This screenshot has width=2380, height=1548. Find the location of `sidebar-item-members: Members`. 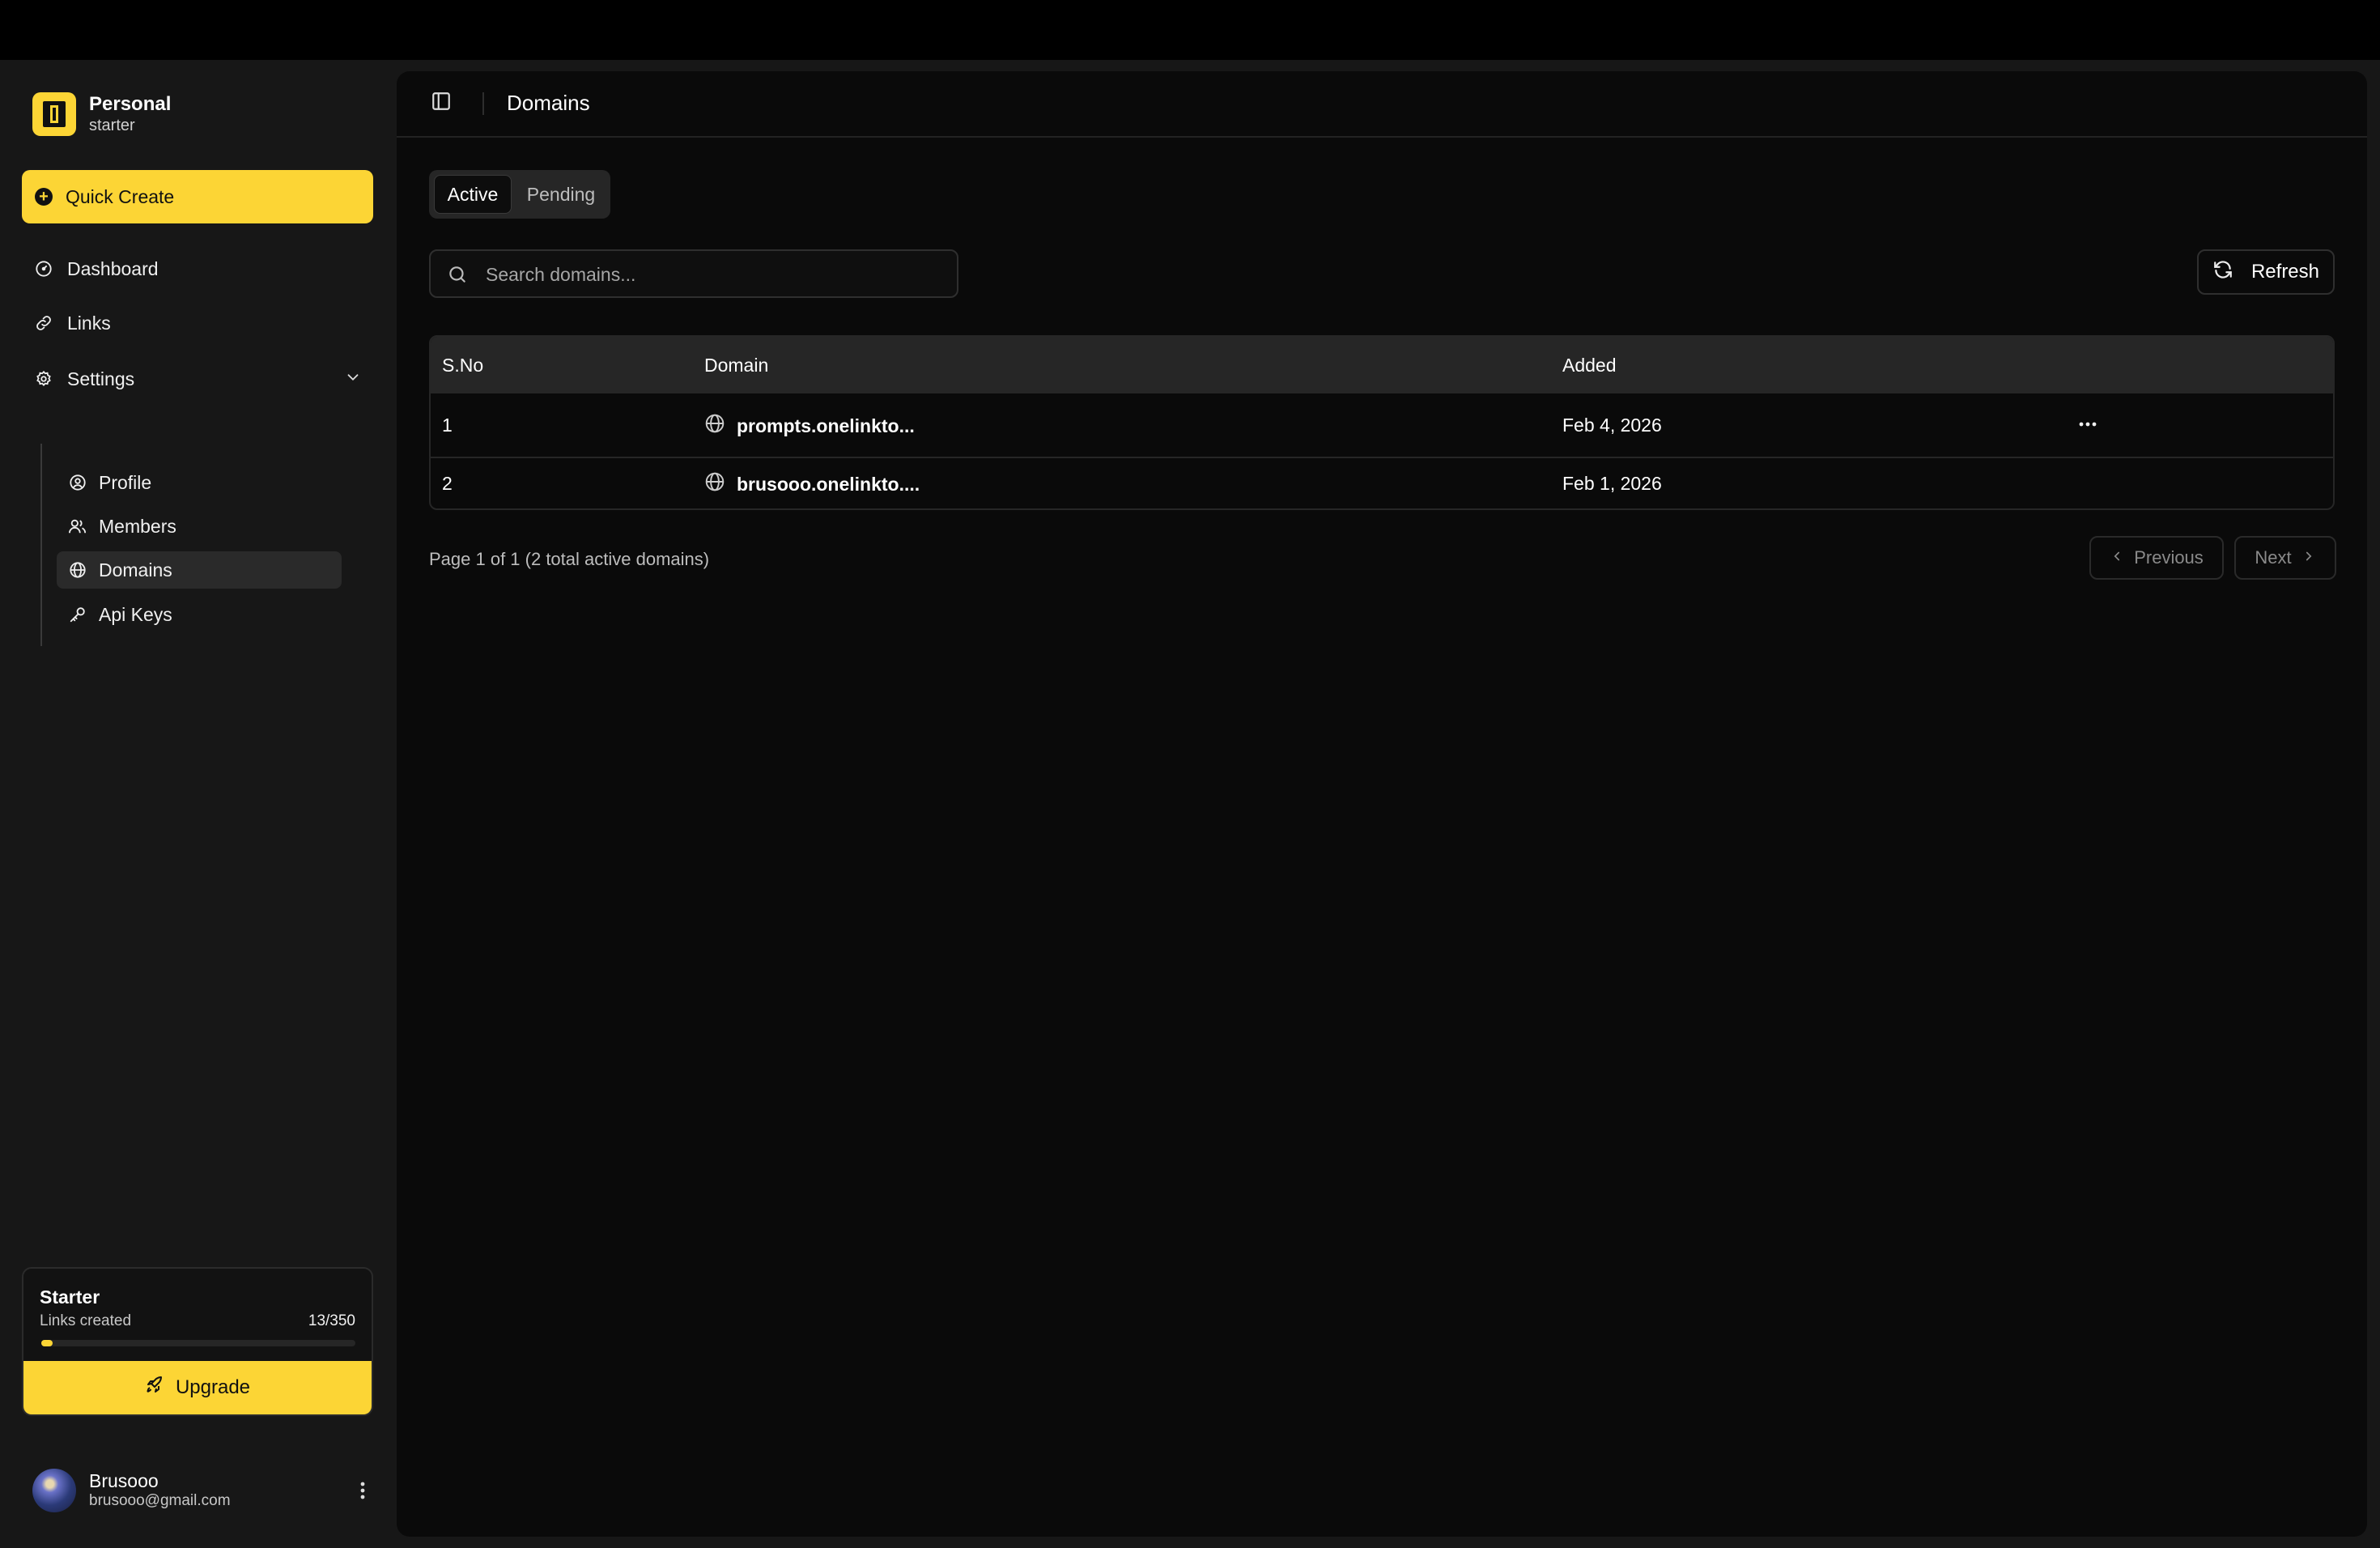

sidebar-item-members: Members is located at coordinates (199, 526).